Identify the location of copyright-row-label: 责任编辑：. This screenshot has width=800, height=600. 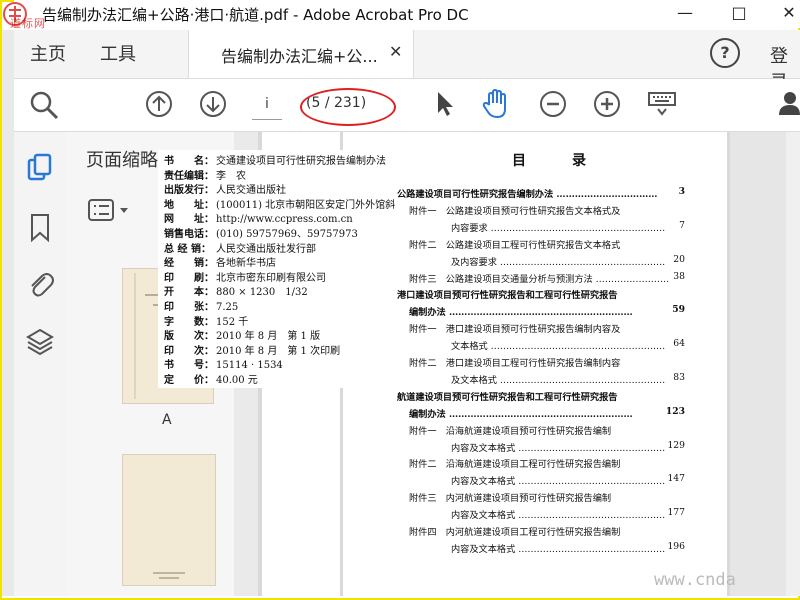
(189, 176).